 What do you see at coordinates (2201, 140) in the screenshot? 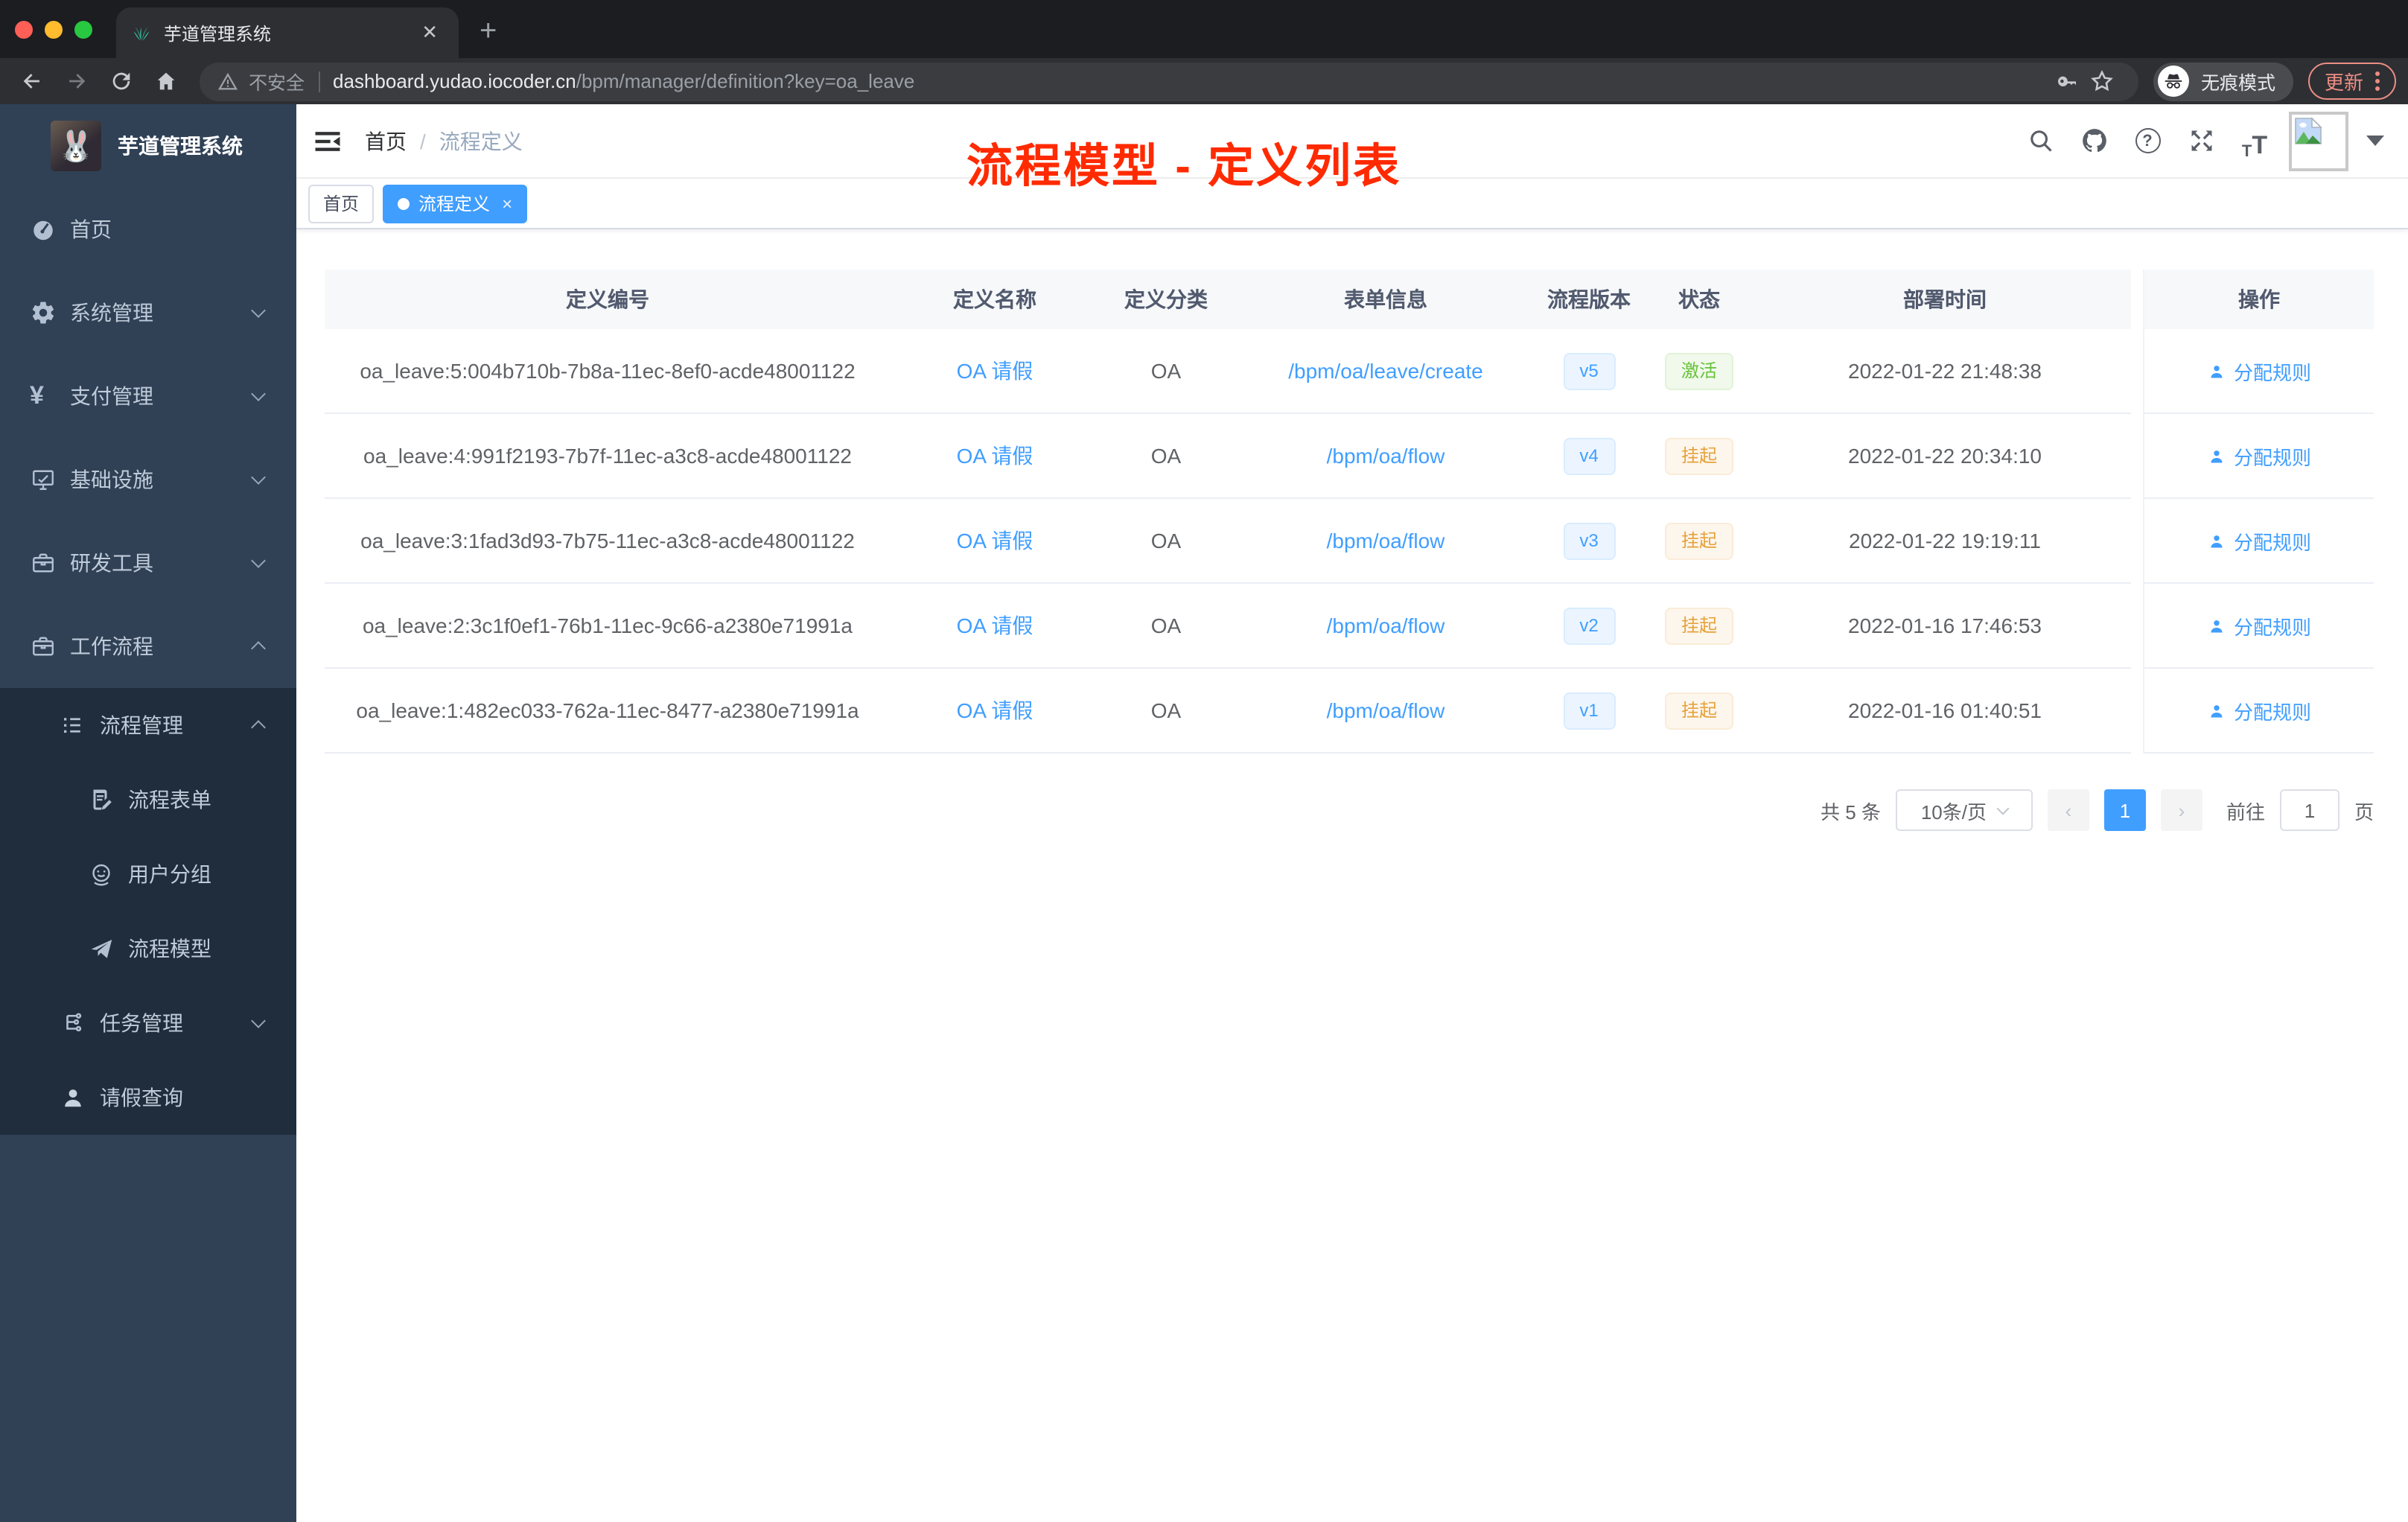
I see `fullscreen-icon` at bounding box center [2201, 140].